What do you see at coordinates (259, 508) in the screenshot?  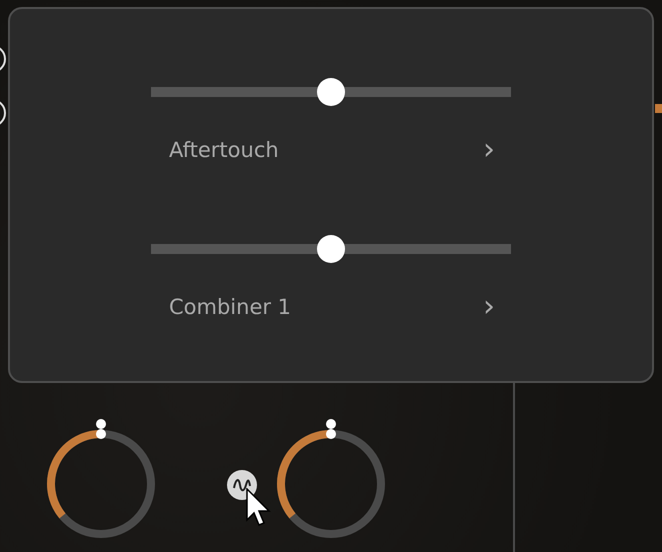 I see `cursor-icon` at bounding box center [259, 508].